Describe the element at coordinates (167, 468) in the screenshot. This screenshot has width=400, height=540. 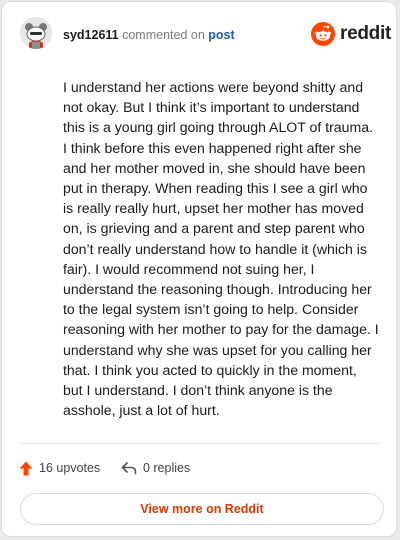
I see `reply-label: 0 replies` at that location.